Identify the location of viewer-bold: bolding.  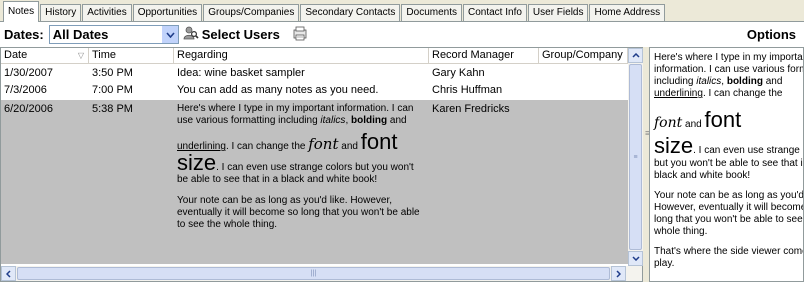
(744, 81).